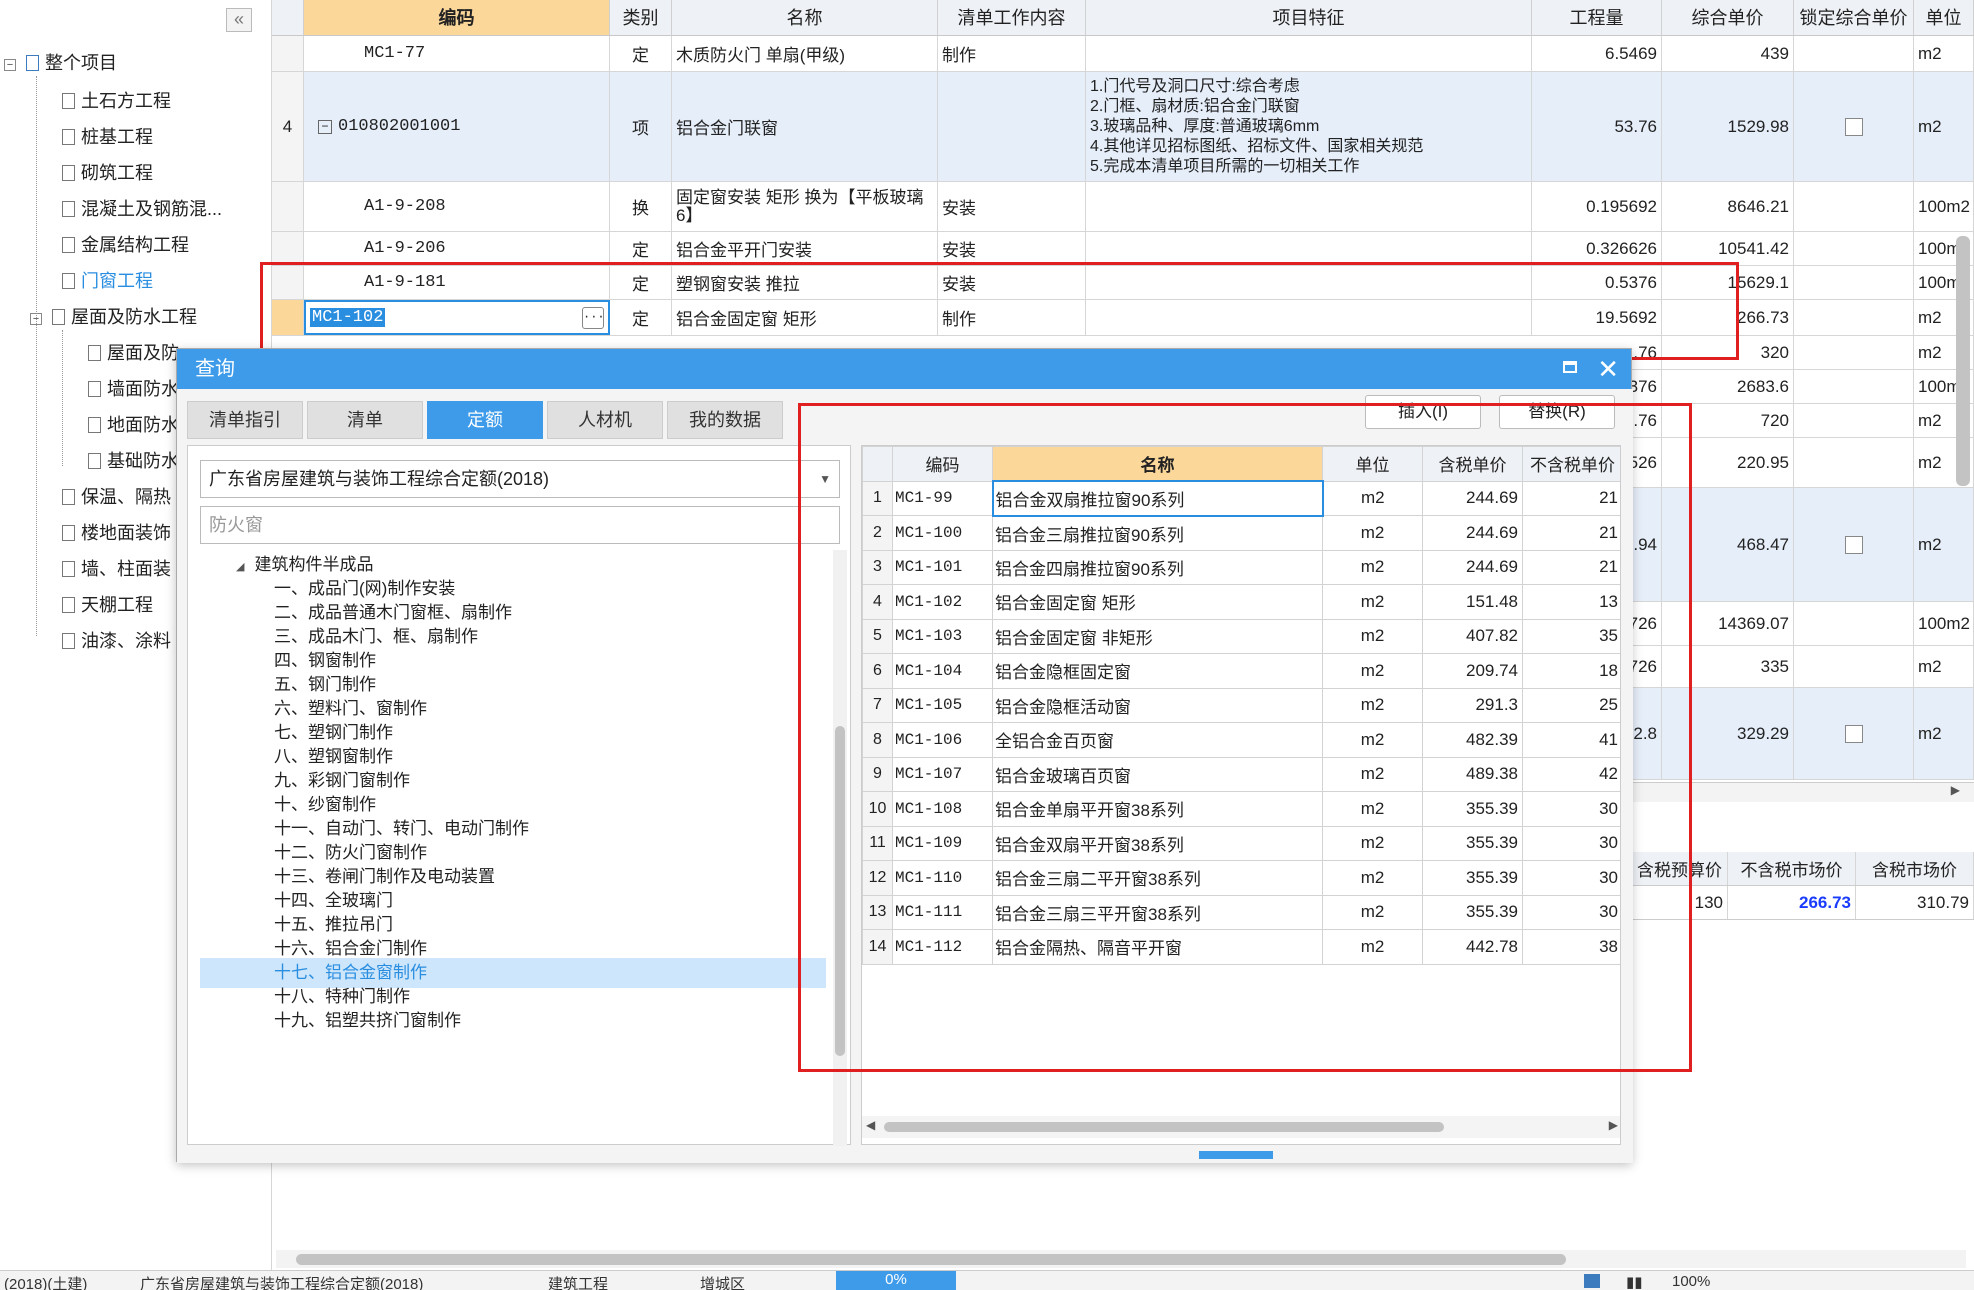  I want to click on lock-price-checkbox-cell, so click(1854, 544).